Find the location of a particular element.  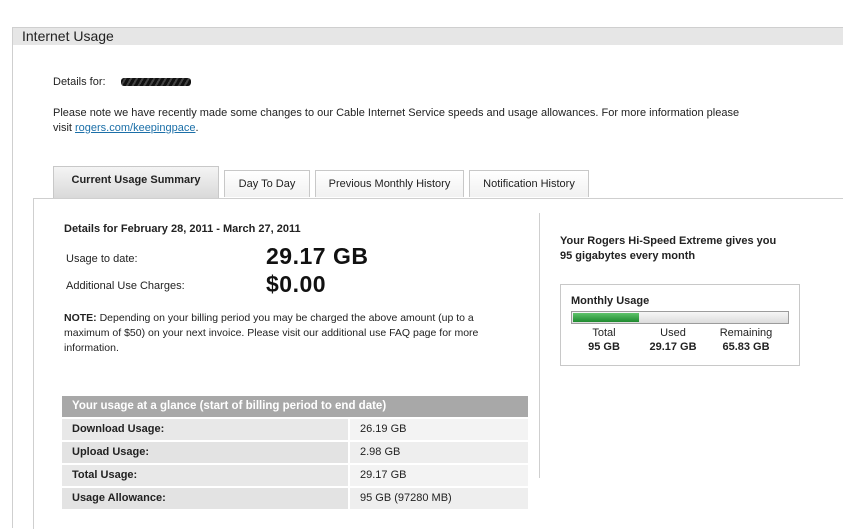

note-bold: NOTE: is located at coordinates (80, 318).